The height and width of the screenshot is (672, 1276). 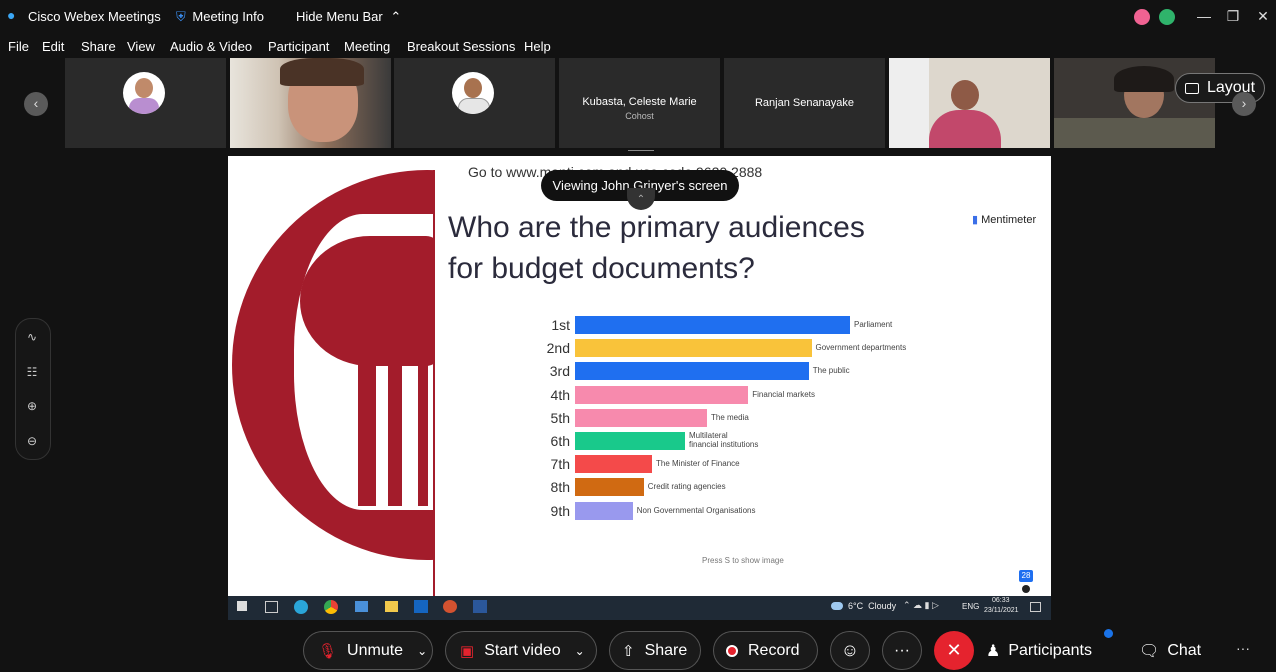 I want to click on question-title-line2: for budget documents?, so click(x=601, y=268).